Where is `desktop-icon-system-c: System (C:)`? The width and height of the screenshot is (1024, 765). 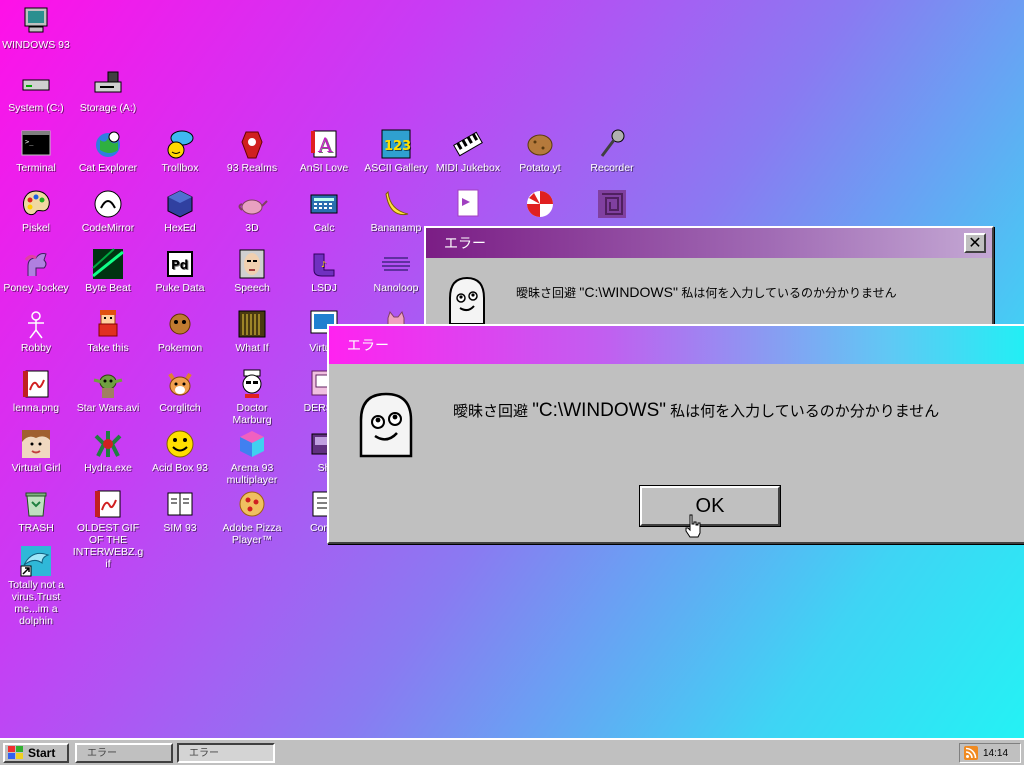 desktop-icon-system-c: System (C:) is located at coordinates (36, 91).